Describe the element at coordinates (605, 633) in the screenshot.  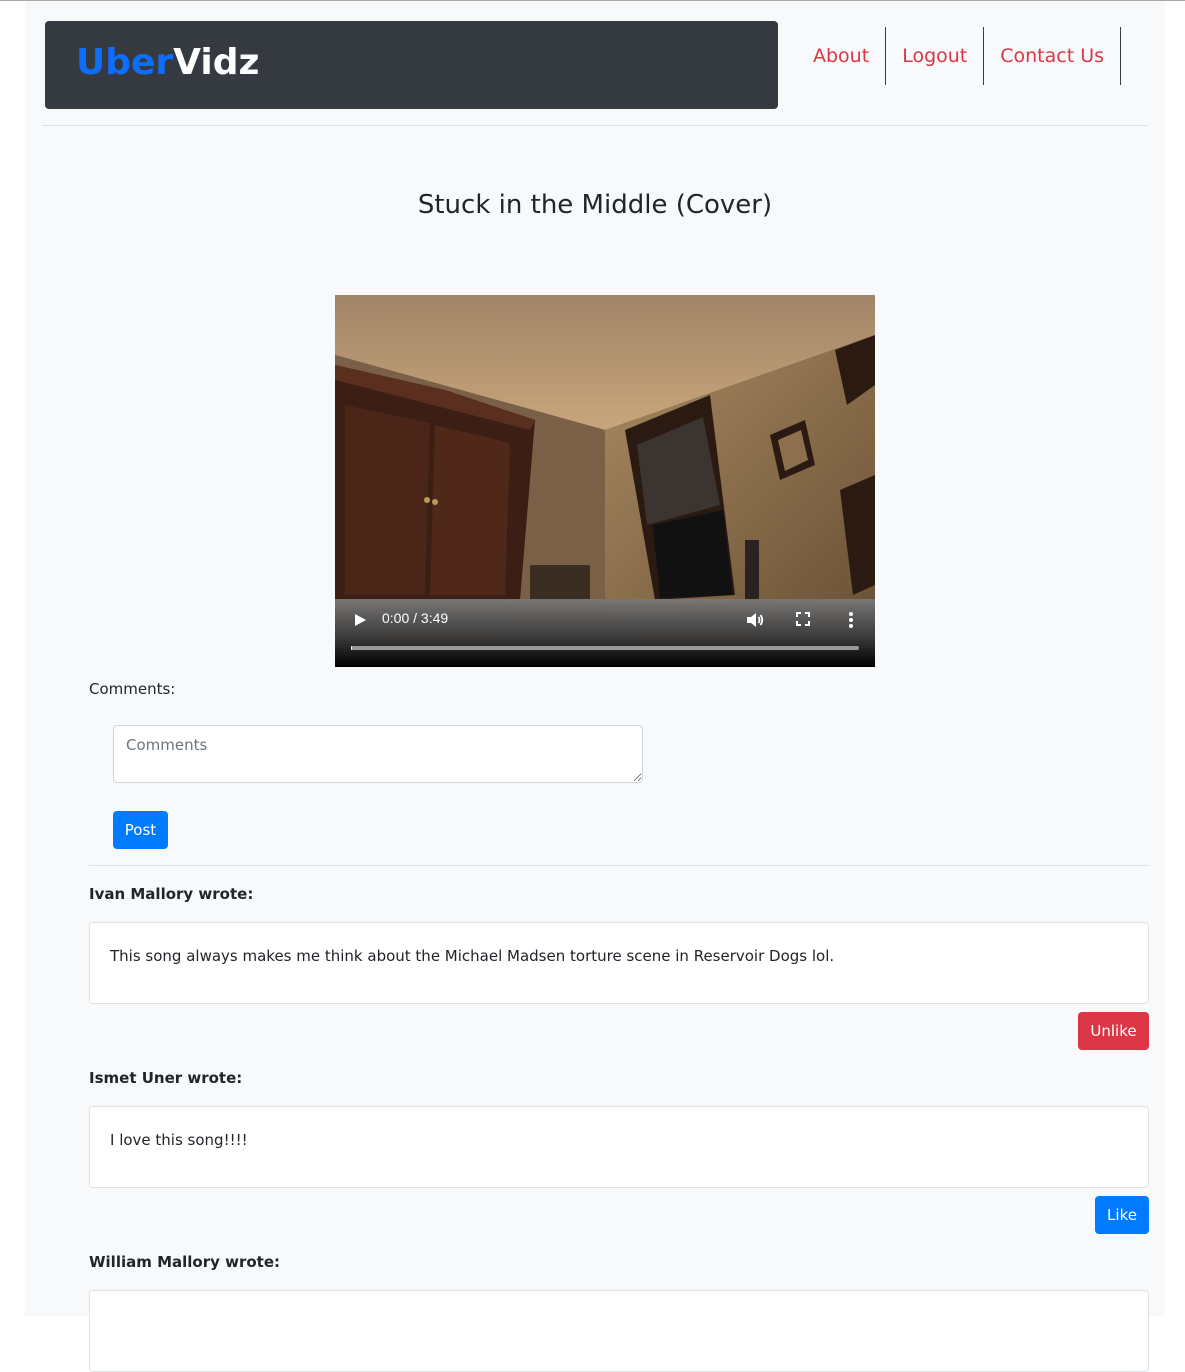
I see `video-controls: 0:00 / 3:49` at that location.